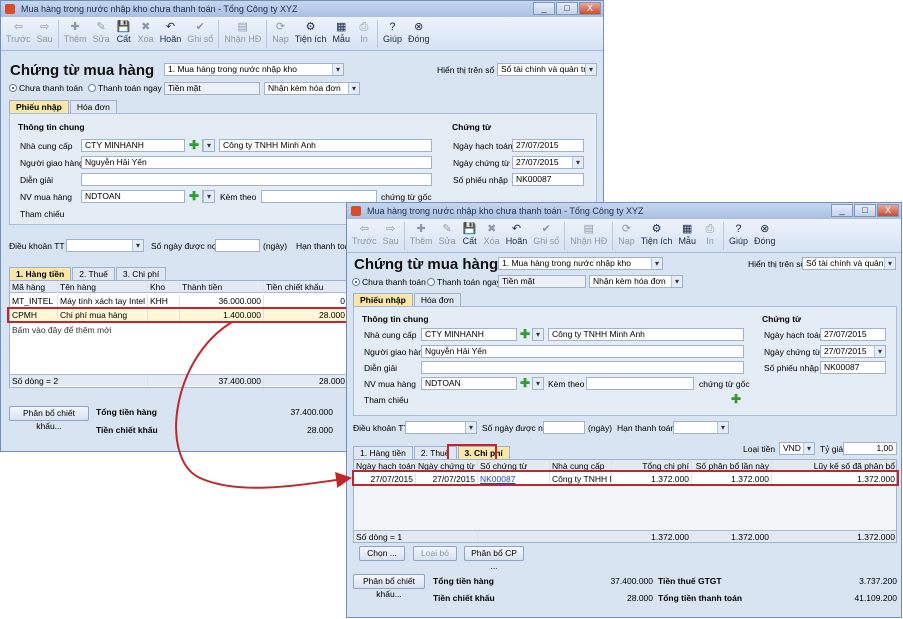 The width and height of the screenshot is (903, 619). Describe the element at coordinates (701, 427) in the screenshot. I see `due-date-select` at that location.